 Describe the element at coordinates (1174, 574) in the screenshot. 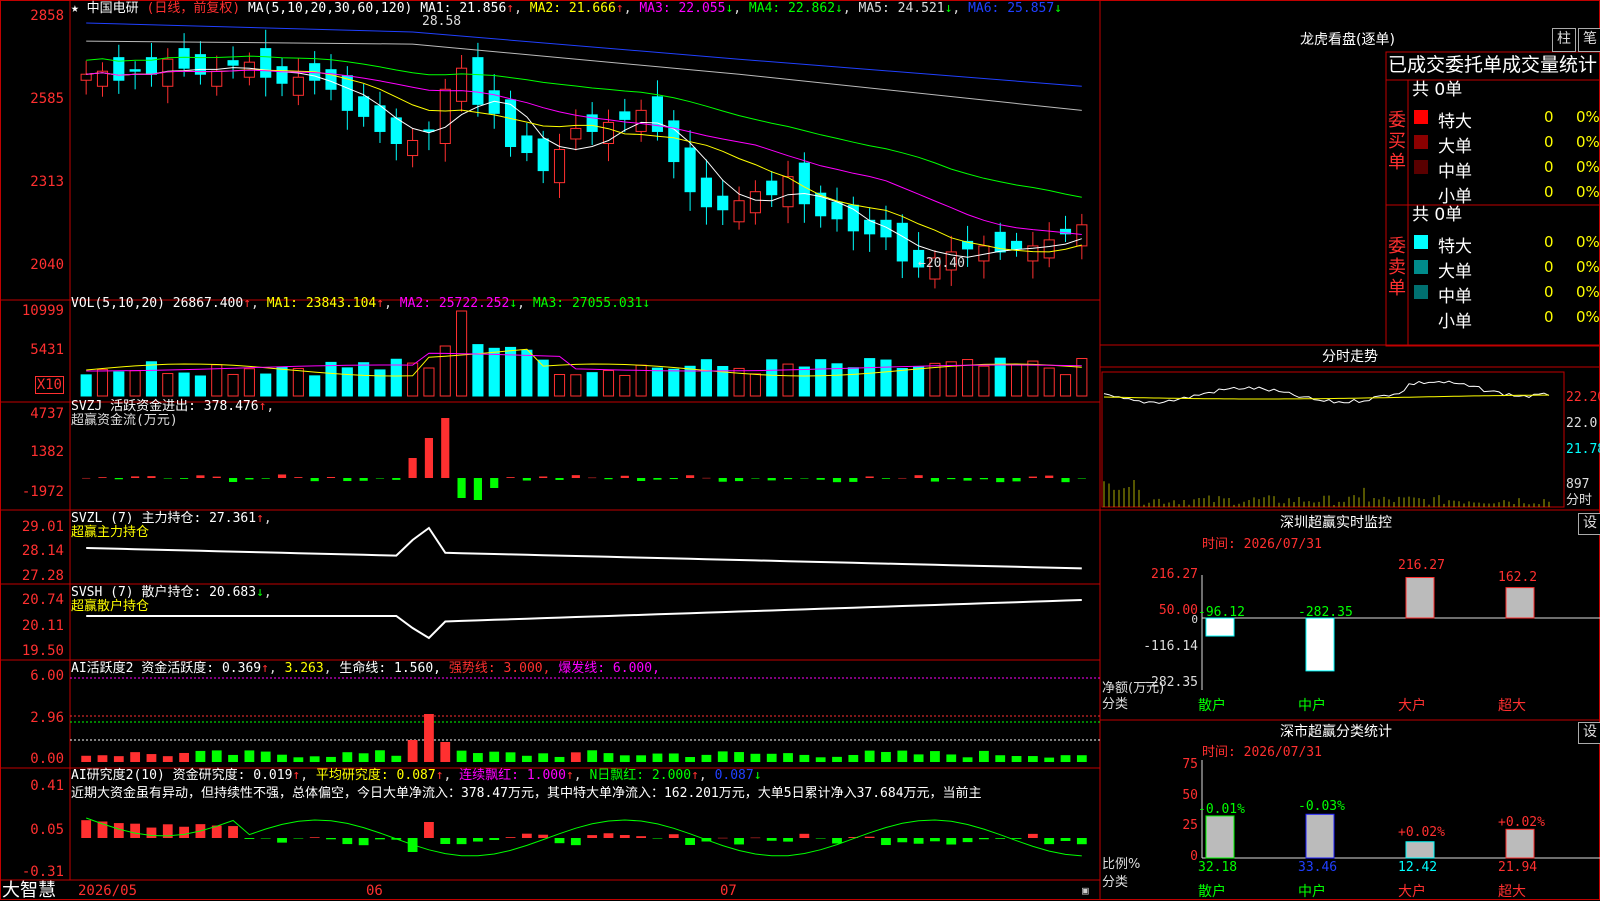

I see `monitor-ytick: 216.27` at that location.